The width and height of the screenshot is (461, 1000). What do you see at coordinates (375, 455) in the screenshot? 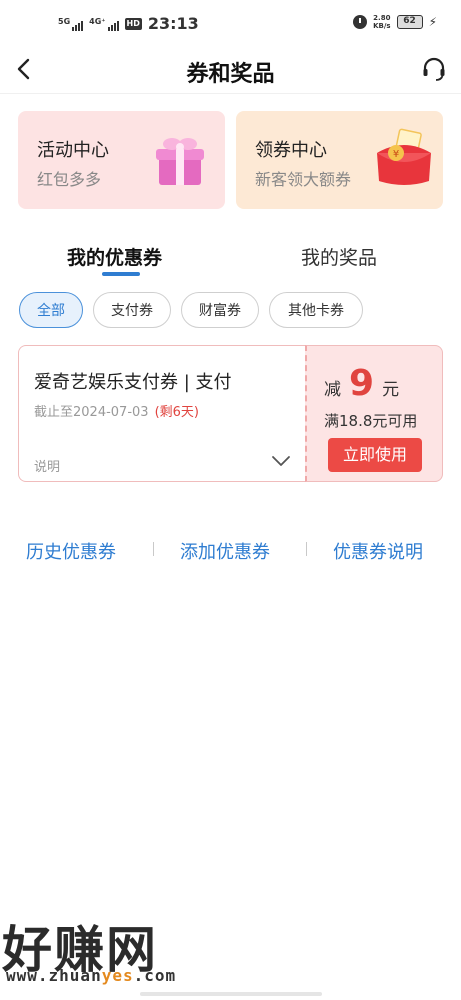
I see `use-now-button: 立即使用` at bounding box center [375, 455].